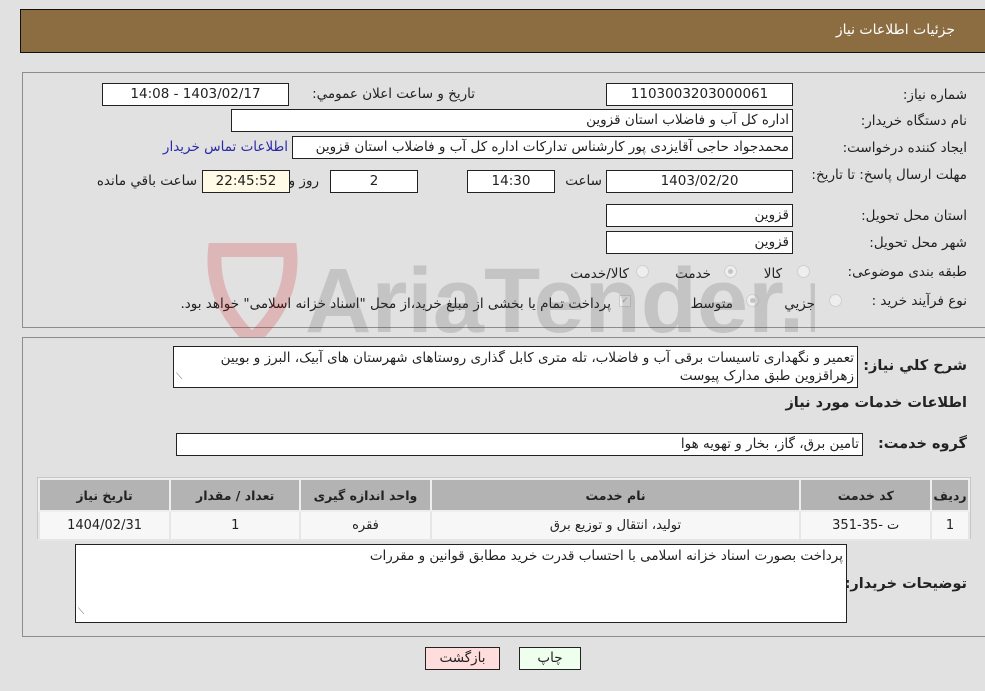 Image resolution: width=985 pixels, height=691 pixels. What do you see at coordinates (919, 301) in the screenshot?
I see `process-label: نوع فرآيند خريد :` at bounding box center [919, 301].